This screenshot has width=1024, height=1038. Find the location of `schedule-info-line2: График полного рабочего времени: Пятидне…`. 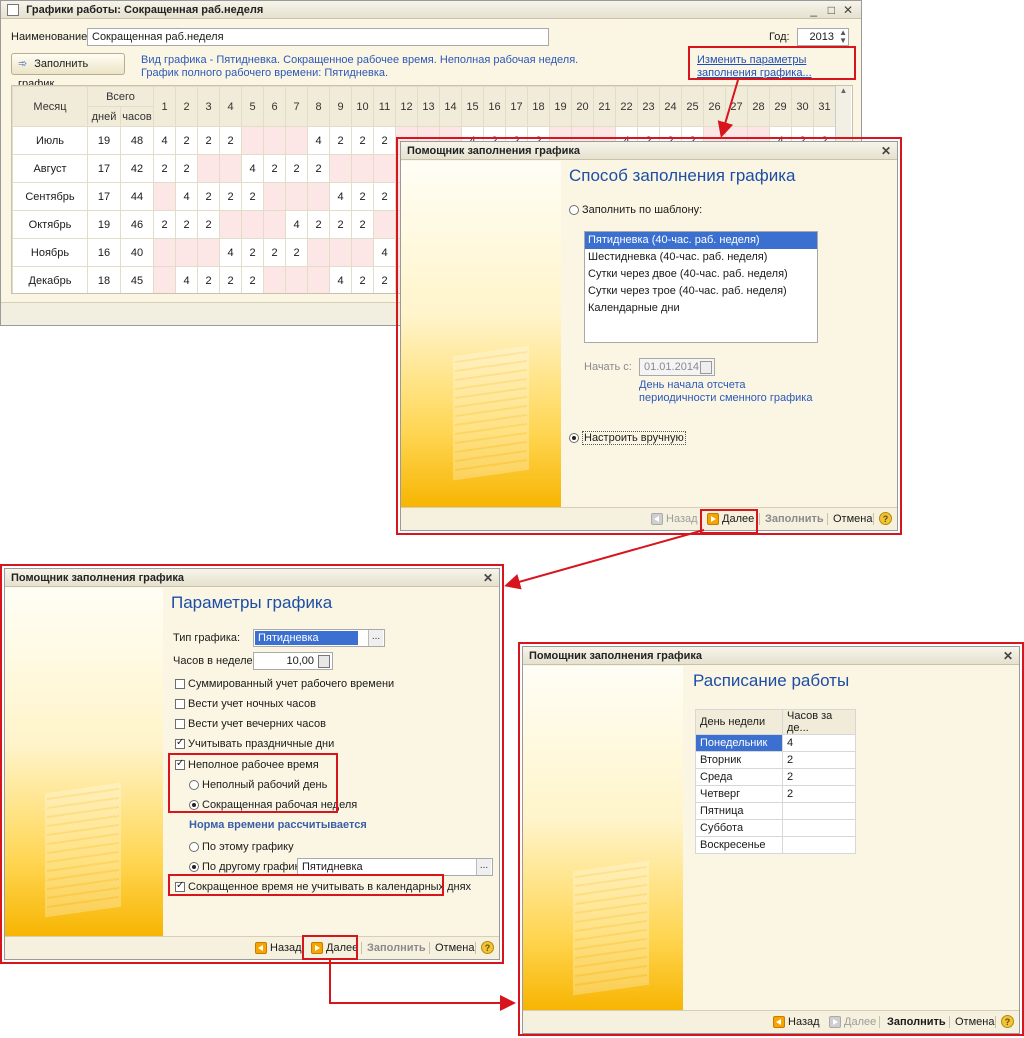

schedule-info-line2: График полного рабочего времени: Пятидне… is located at coordinates (265, 73).